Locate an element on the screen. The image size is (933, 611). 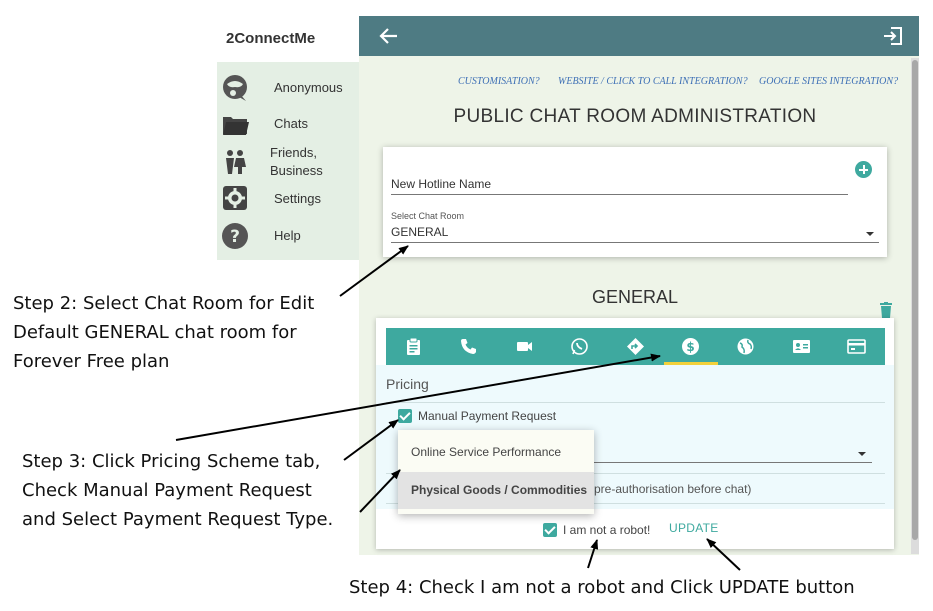
hotline-name-underline is located at coordinates (619, 194).